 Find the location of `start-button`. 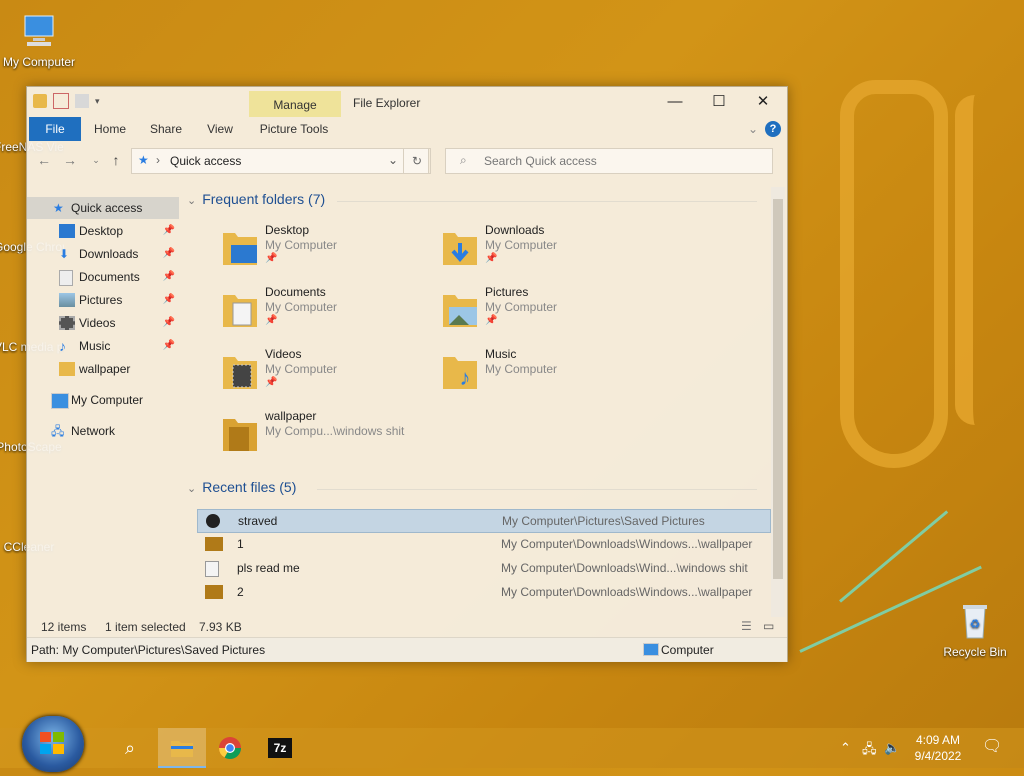

start-button is located at coordinates (53, 744).